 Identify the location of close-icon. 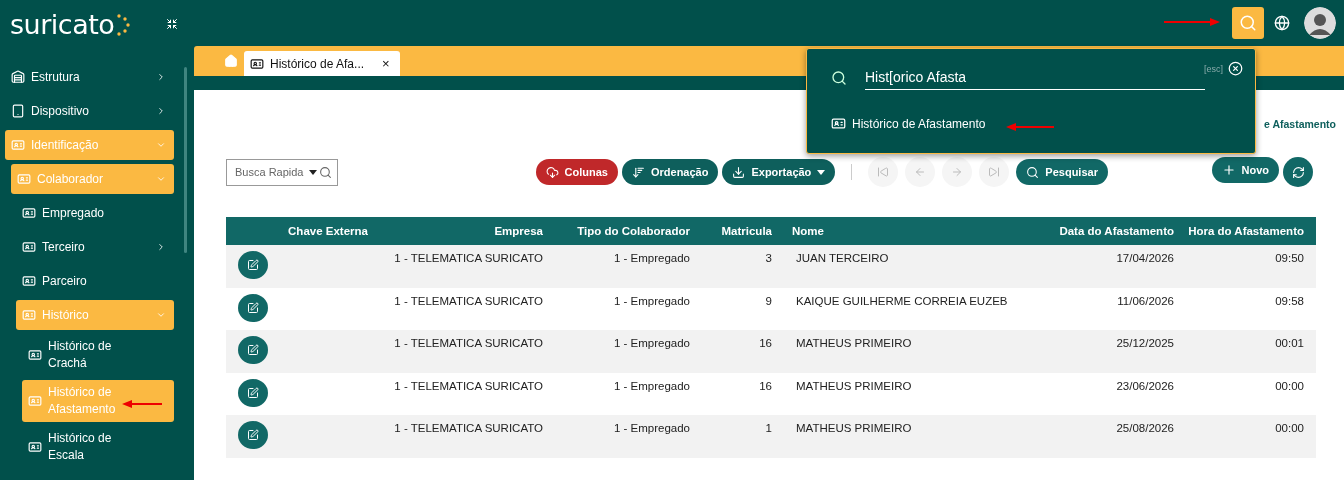
(1235, 68).